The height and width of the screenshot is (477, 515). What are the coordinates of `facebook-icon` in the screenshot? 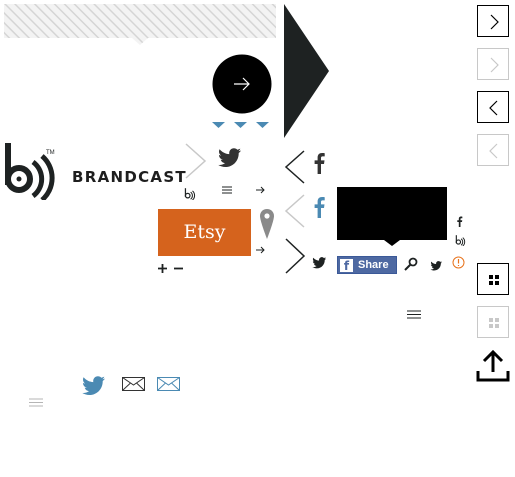 It's located at (319, 163).